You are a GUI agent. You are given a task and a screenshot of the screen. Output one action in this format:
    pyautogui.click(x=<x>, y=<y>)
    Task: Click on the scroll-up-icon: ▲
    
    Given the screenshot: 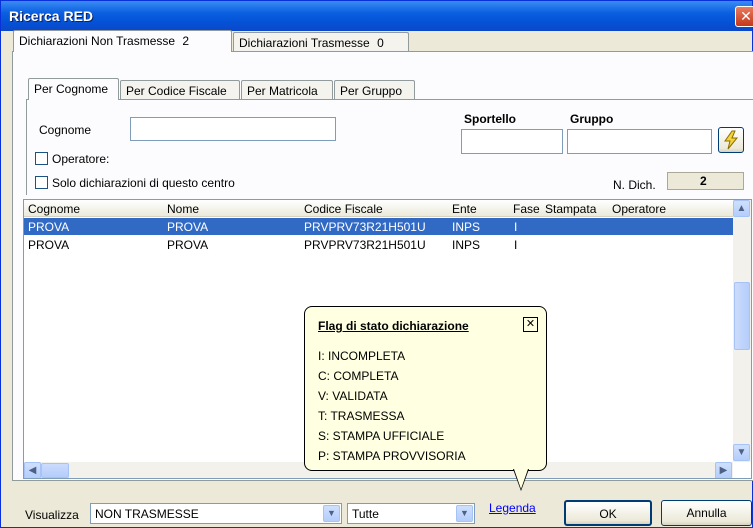 What is the action you would take?
    pyautogui.click(x=741, y=208)
    